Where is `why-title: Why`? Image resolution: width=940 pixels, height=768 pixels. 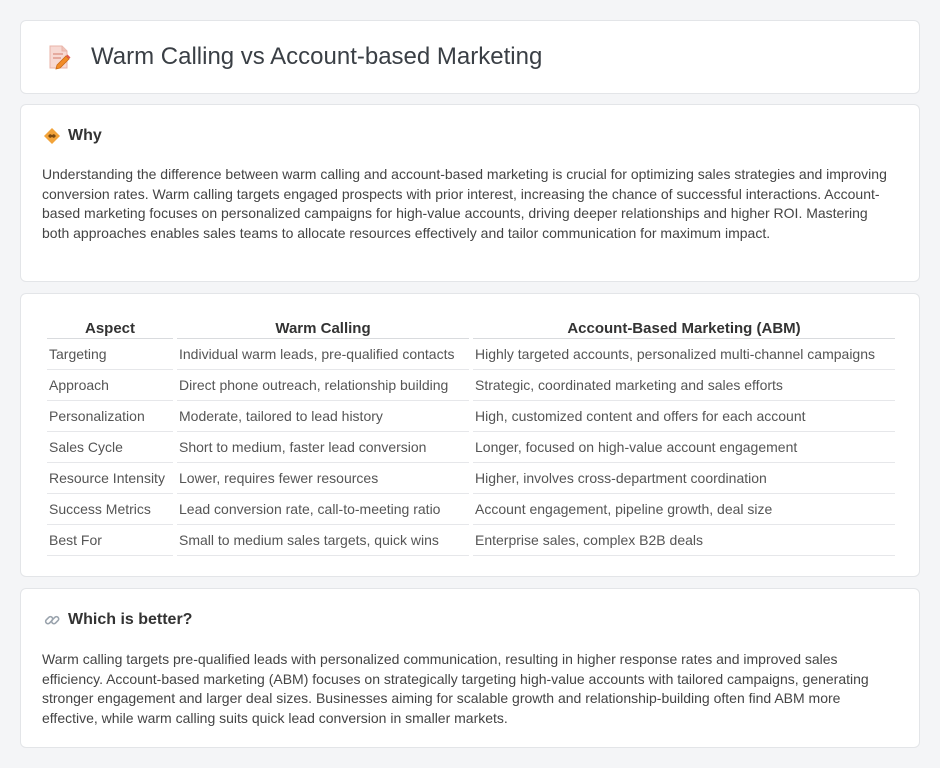 why-title: Why is located at coordinates (85, 135).